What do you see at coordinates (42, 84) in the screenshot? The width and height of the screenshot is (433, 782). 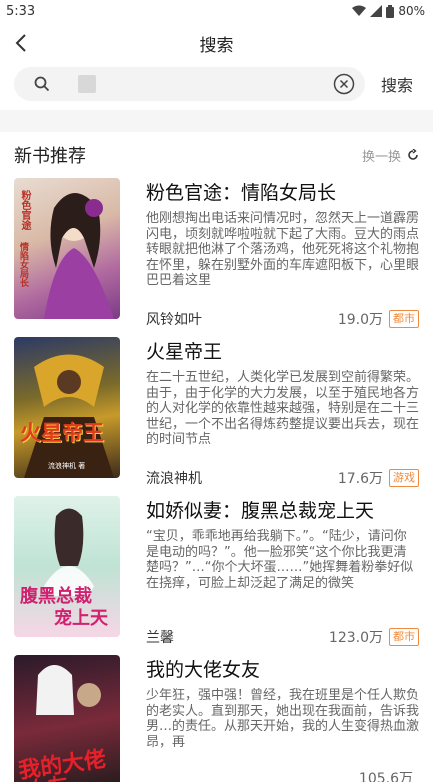 I see `search-icon` at bounding box center [42, 84].